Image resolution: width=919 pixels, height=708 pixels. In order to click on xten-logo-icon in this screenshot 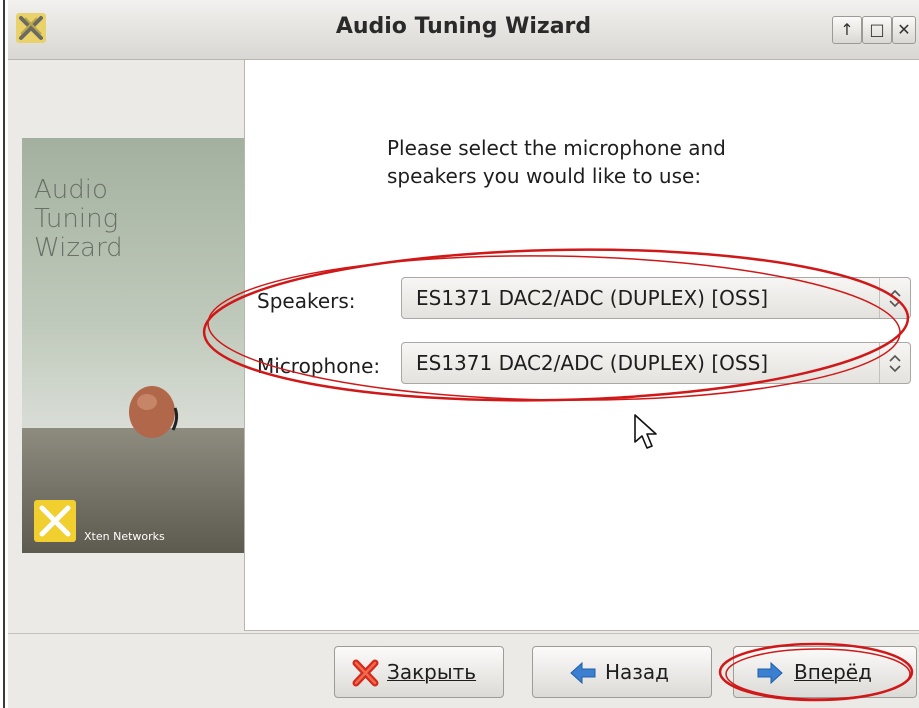, I will do `click(55, 521)`.